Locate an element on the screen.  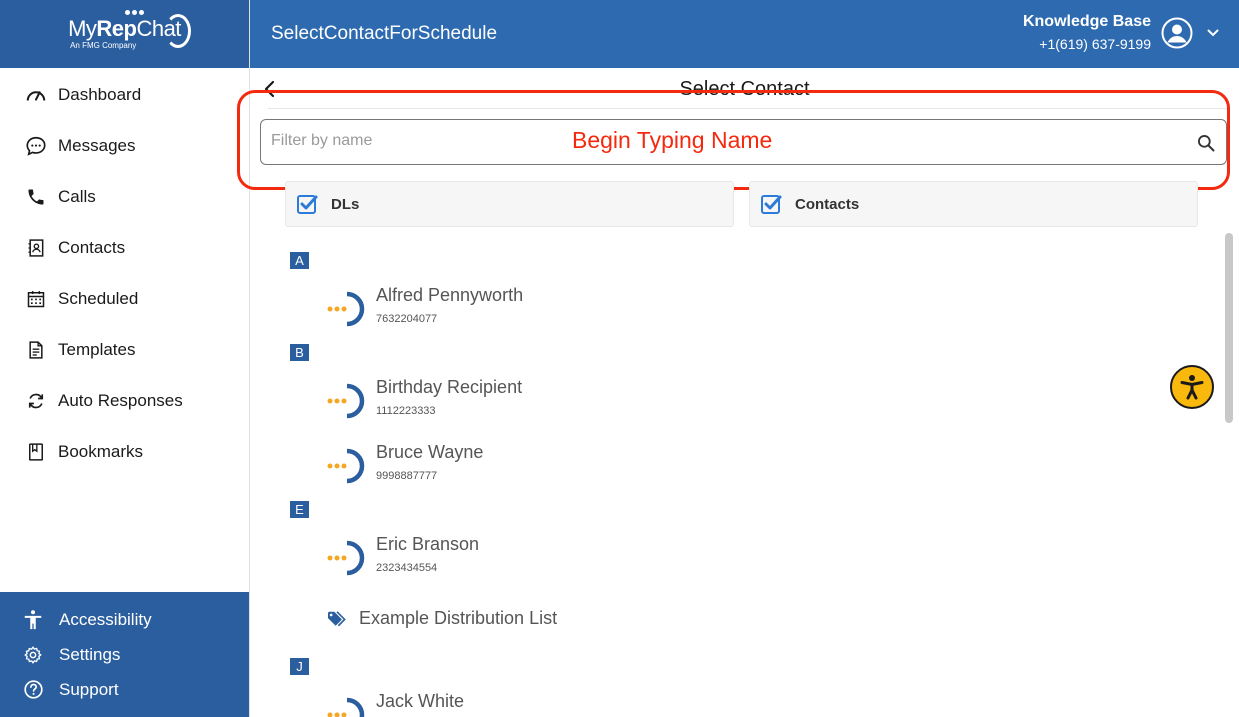
logo-tagline: An FMG Company is located at coordinates (103, 45).